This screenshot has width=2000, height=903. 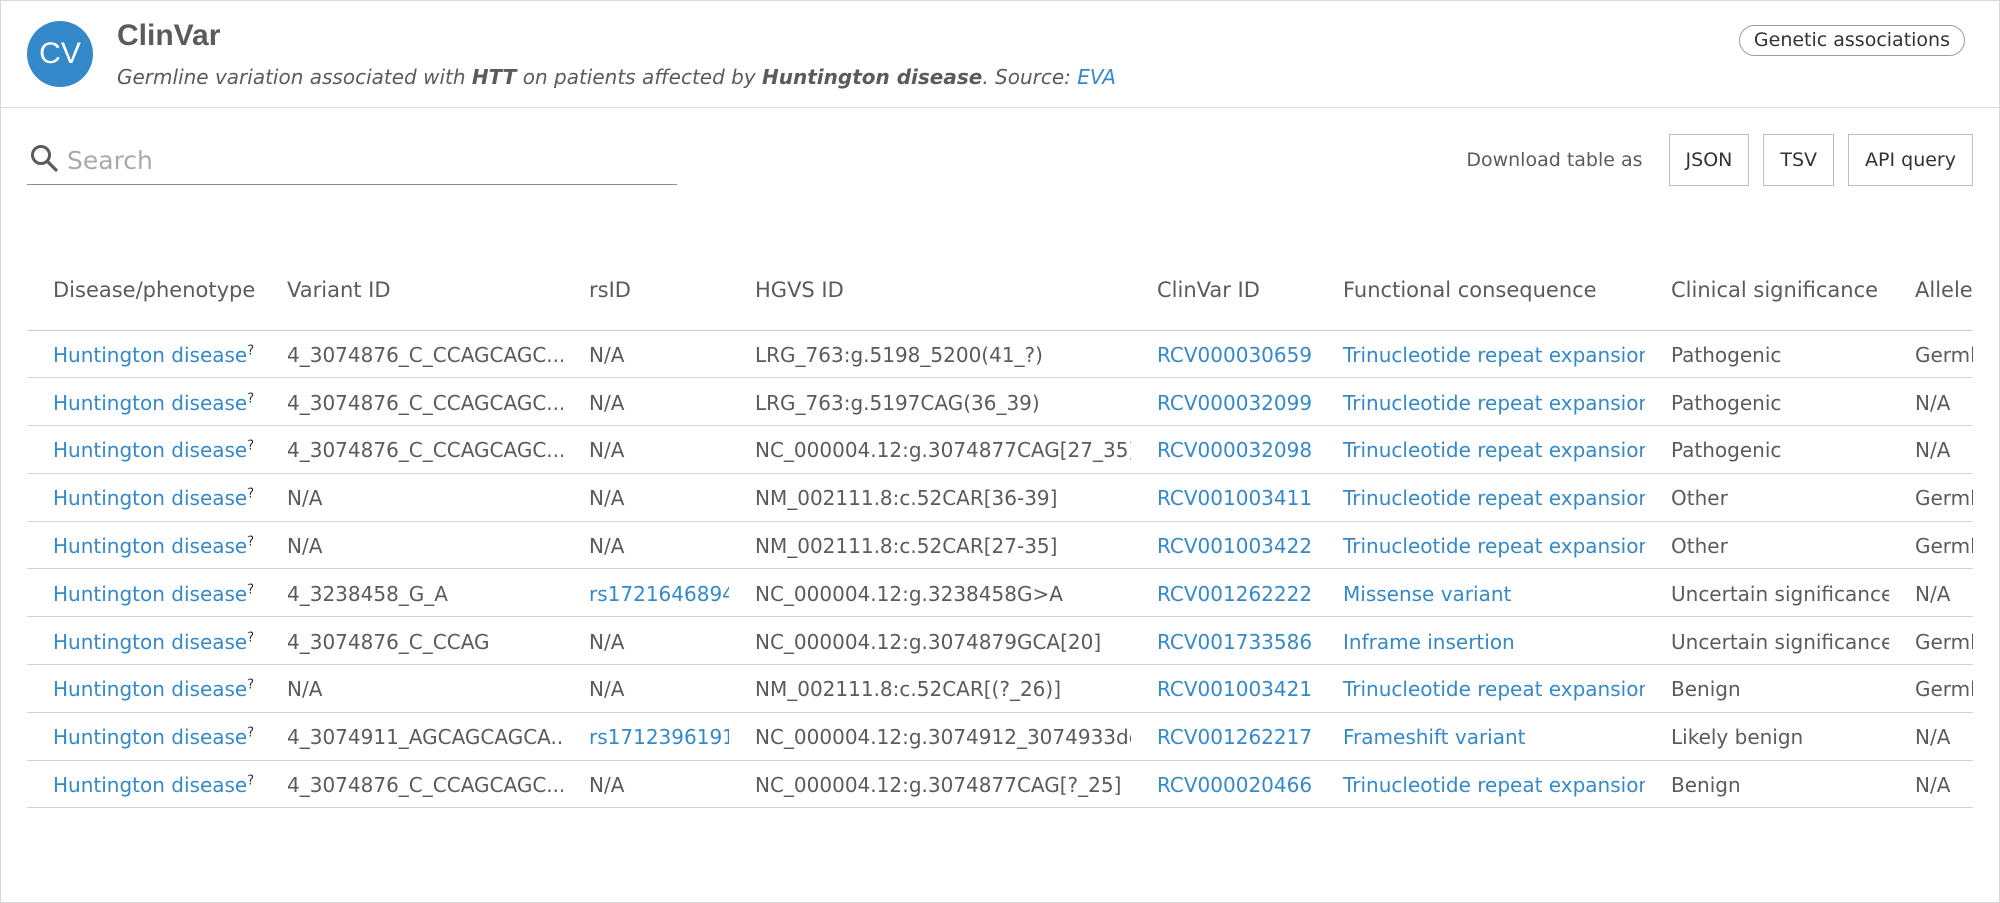 What do you see at coordinates (144, 291) in the screenshot?
I see `column-header-disease: Disease/phenotype` at bounding box center [144, 291].